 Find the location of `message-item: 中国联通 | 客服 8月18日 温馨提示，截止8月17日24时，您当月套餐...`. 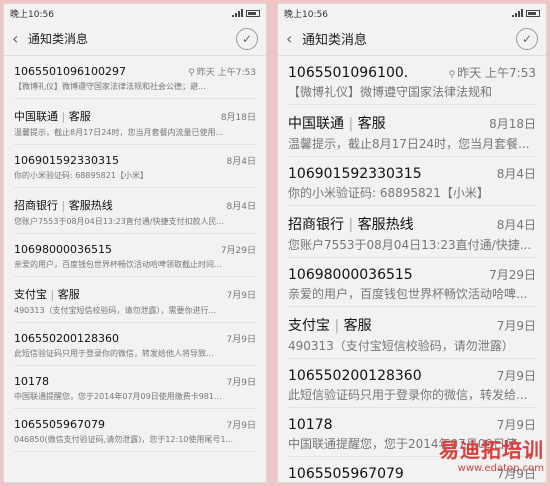

message-item: 中国联通 | 客服 8月18日 温馨提示，截止8月17日24时，您当月套餐... is located at coordinates (412, 131).